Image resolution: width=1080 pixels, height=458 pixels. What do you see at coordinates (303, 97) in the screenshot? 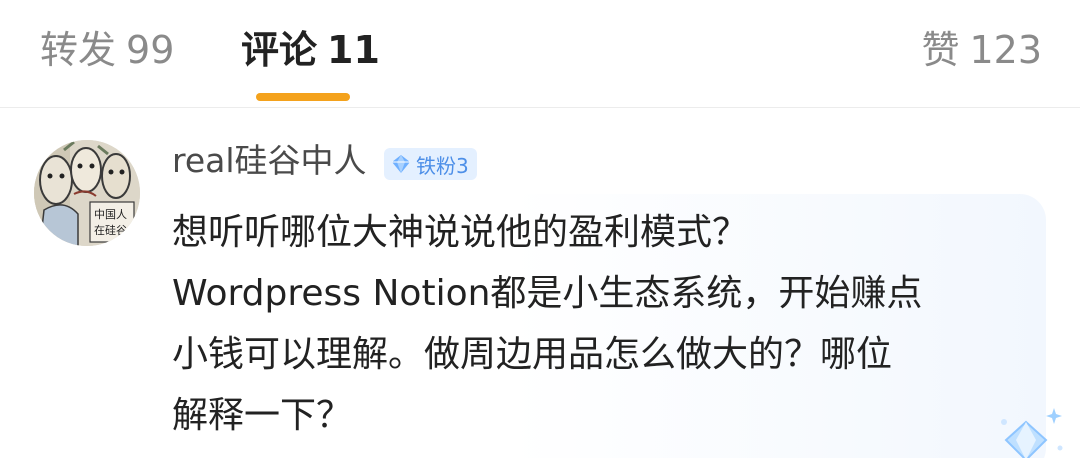
I see `active-tab-indicator` at bounding box center [303, 97].